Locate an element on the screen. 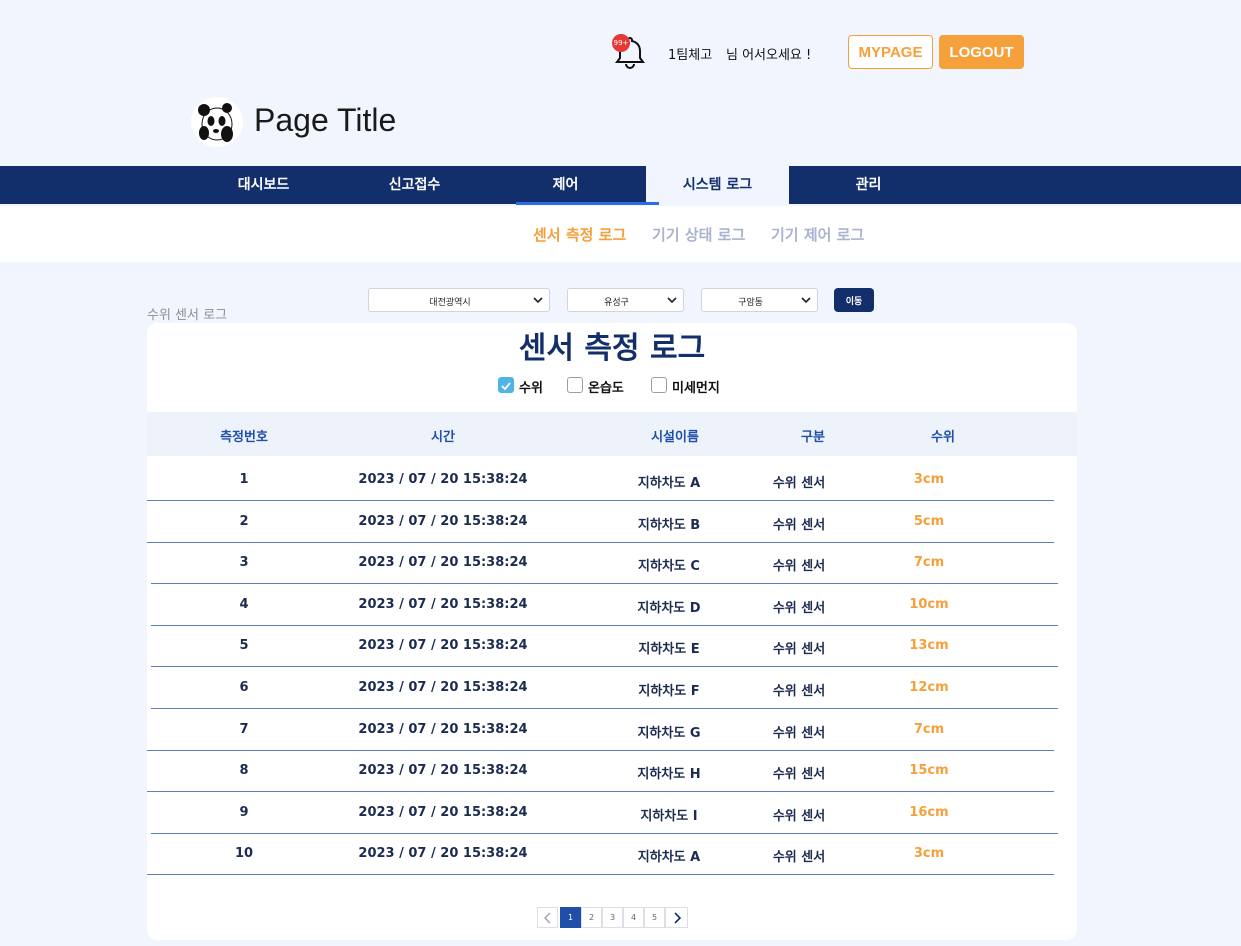  cell-facility: 지하차도 C is located at coordinates (669, 567).